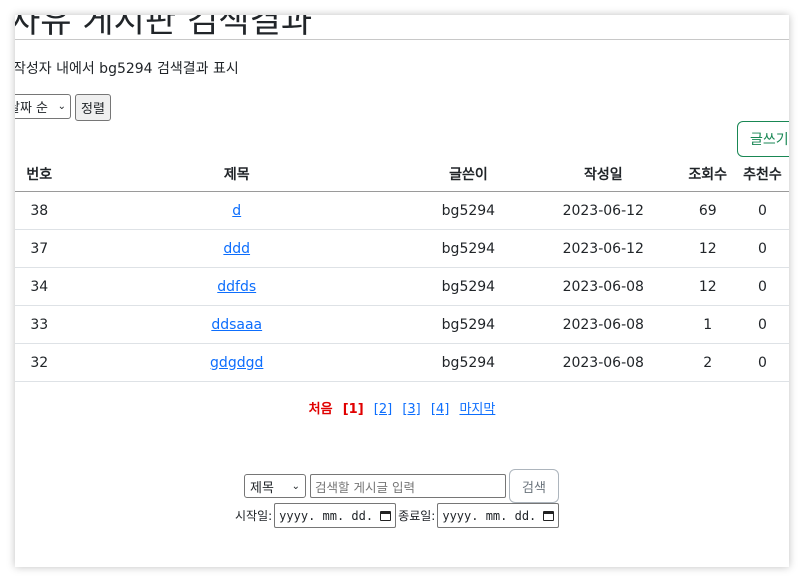 Image resolution: width=804 pixels, height=582 pixels. Describe the element at coordinates (236, 325) in the screenshot. I see `row-title-link: ddsaaa` at that location.